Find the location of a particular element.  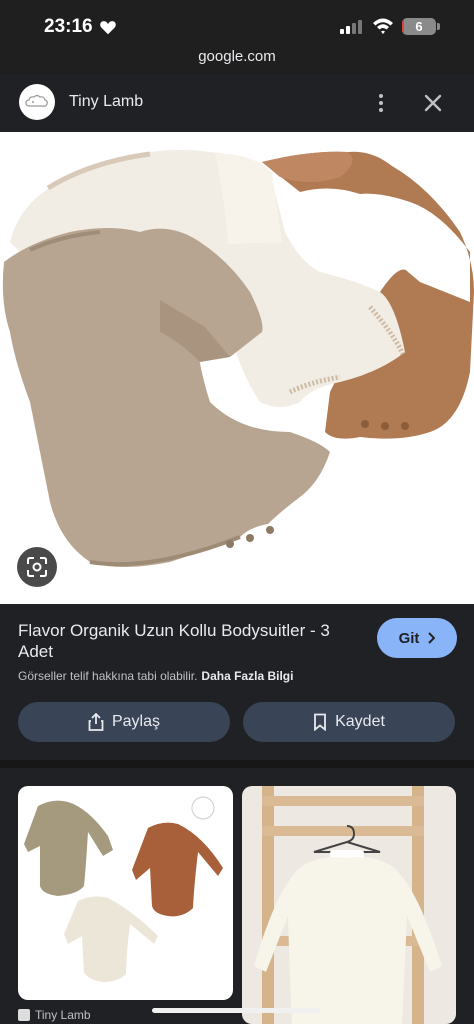

section-divider is located at coordinates (237, 764).